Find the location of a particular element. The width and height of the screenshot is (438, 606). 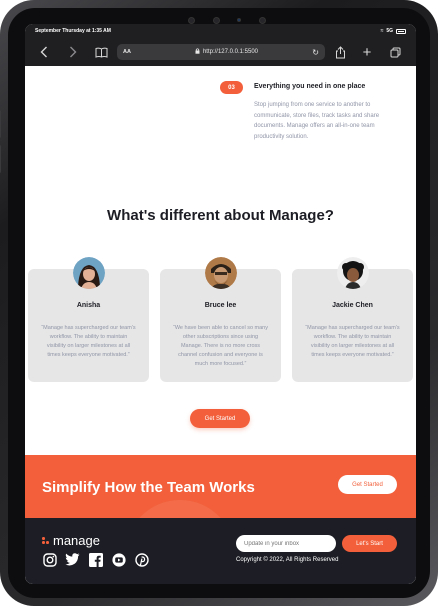

copyright-text: Copyright © 2022, All Rights Reserved is located at coordinates (287, 560).